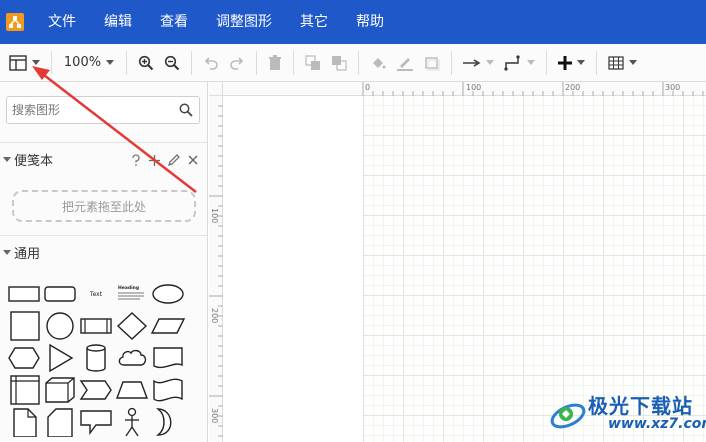 The width and height of the screenshot is (706, 442). I want to click on table-dropdown, so click(622, 63).